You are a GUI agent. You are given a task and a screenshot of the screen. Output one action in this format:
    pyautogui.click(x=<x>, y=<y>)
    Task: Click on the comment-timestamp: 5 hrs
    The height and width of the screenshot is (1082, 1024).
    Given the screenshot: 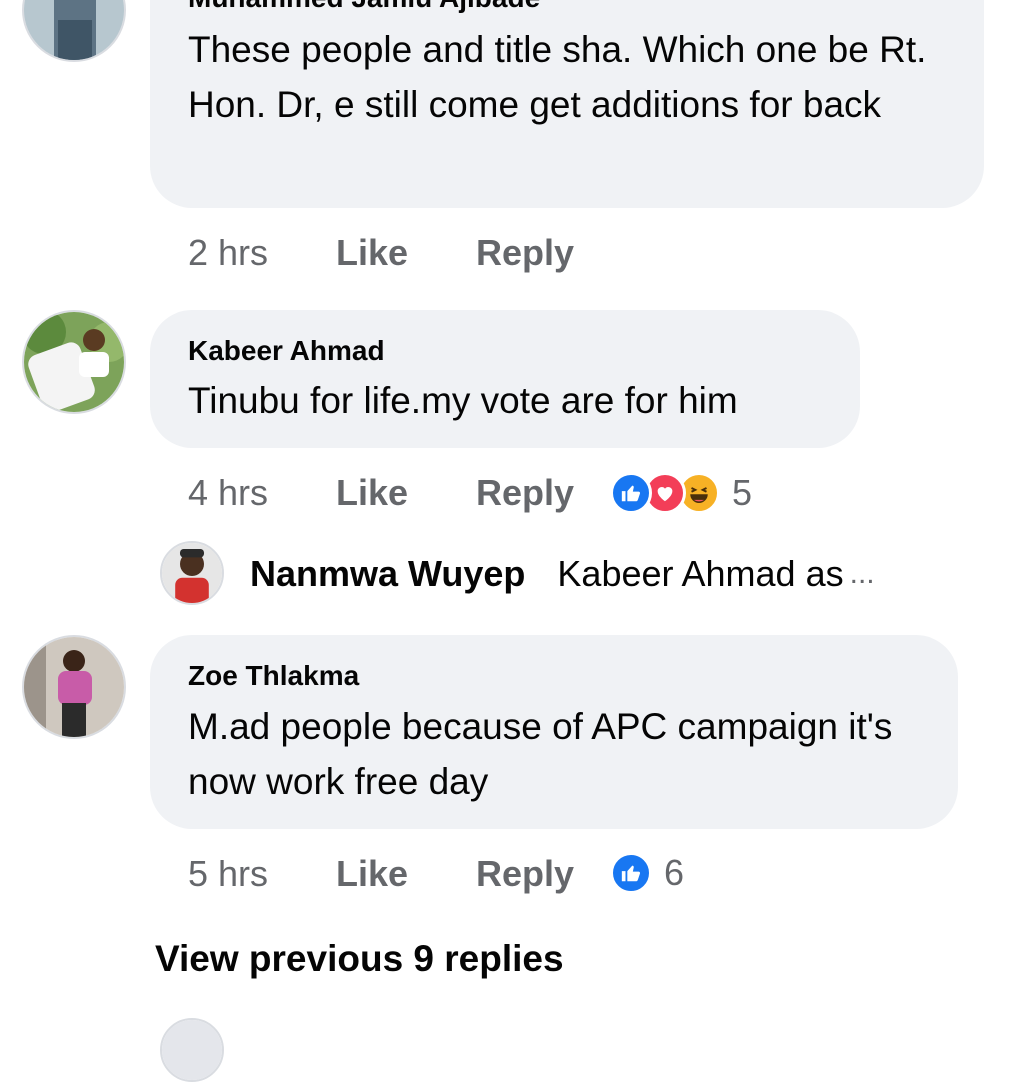 What is the action you would take?
    pyautogui.click(x=228, y=874)
    